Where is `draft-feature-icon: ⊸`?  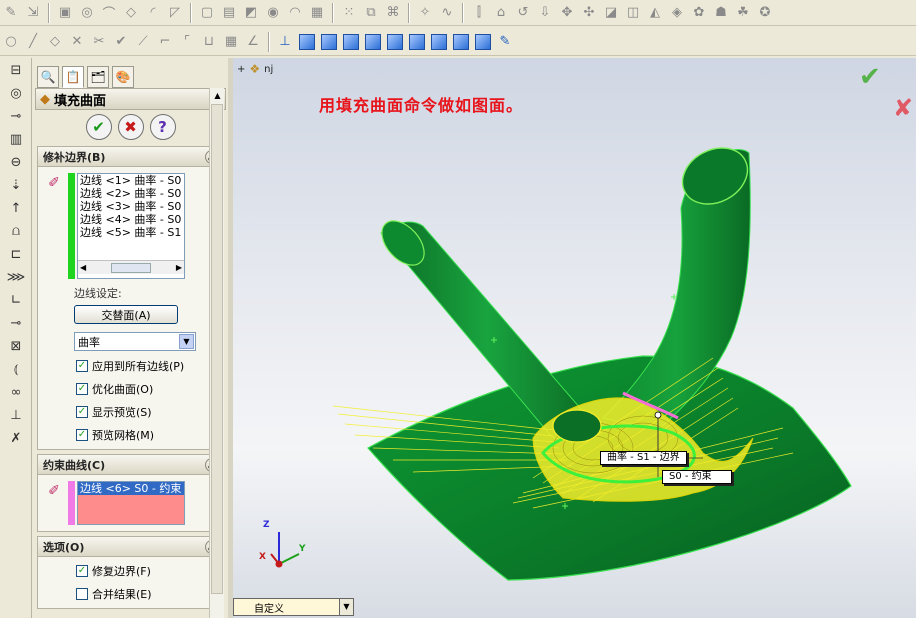
draft-feature-icon: ⊸ is located at coordinates (16, 323).